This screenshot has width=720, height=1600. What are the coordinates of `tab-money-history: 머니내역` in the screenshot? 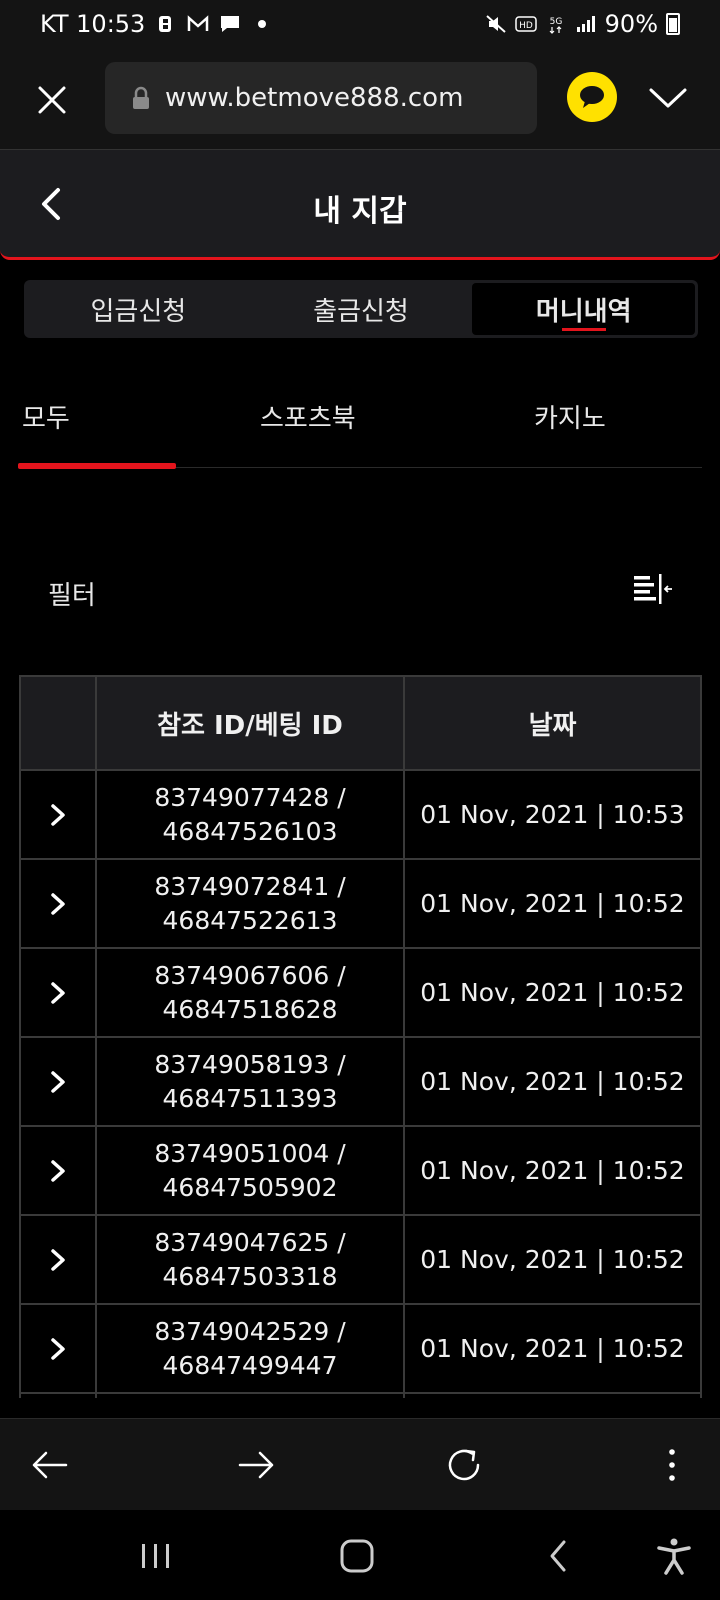 It's located at (584, 309).